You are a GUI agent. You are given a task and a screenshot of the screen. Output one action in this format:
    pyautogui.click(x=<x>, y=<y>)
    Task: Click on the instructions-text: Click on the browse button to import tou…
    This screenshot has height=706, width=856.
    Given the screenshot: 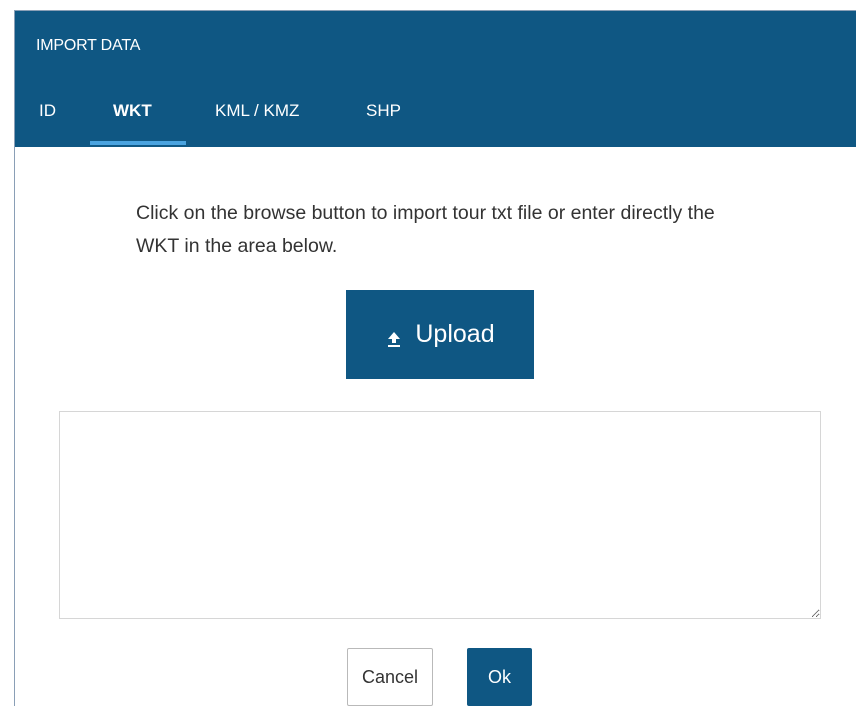 What is the action you would take?
    pyautogui.click(x=425, y=229)
    